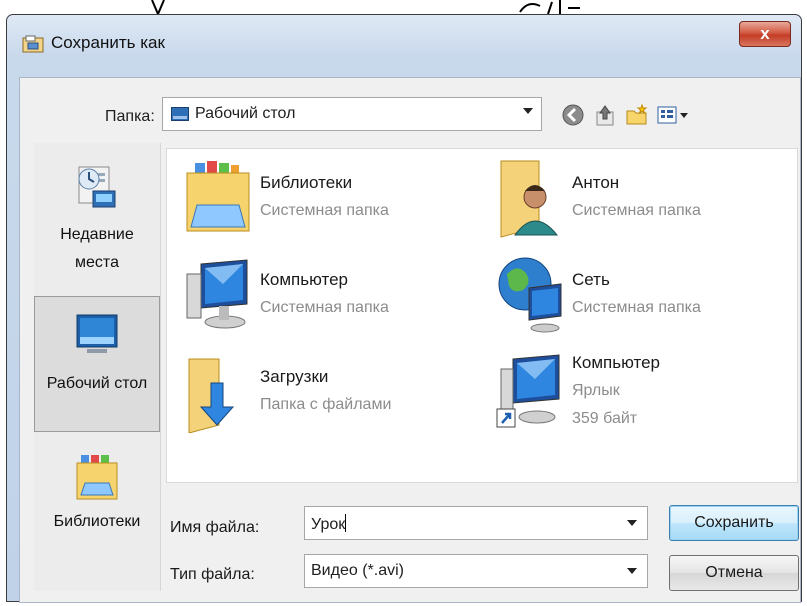  I want to click on list-item: Библиотеки Системная папка, so click(325, 202).